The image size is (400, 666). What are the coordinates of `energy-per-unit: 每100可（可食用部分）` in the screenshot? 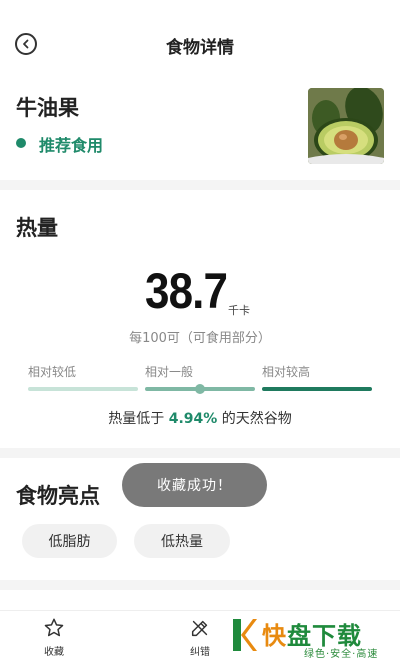 It's located at (200, 338).